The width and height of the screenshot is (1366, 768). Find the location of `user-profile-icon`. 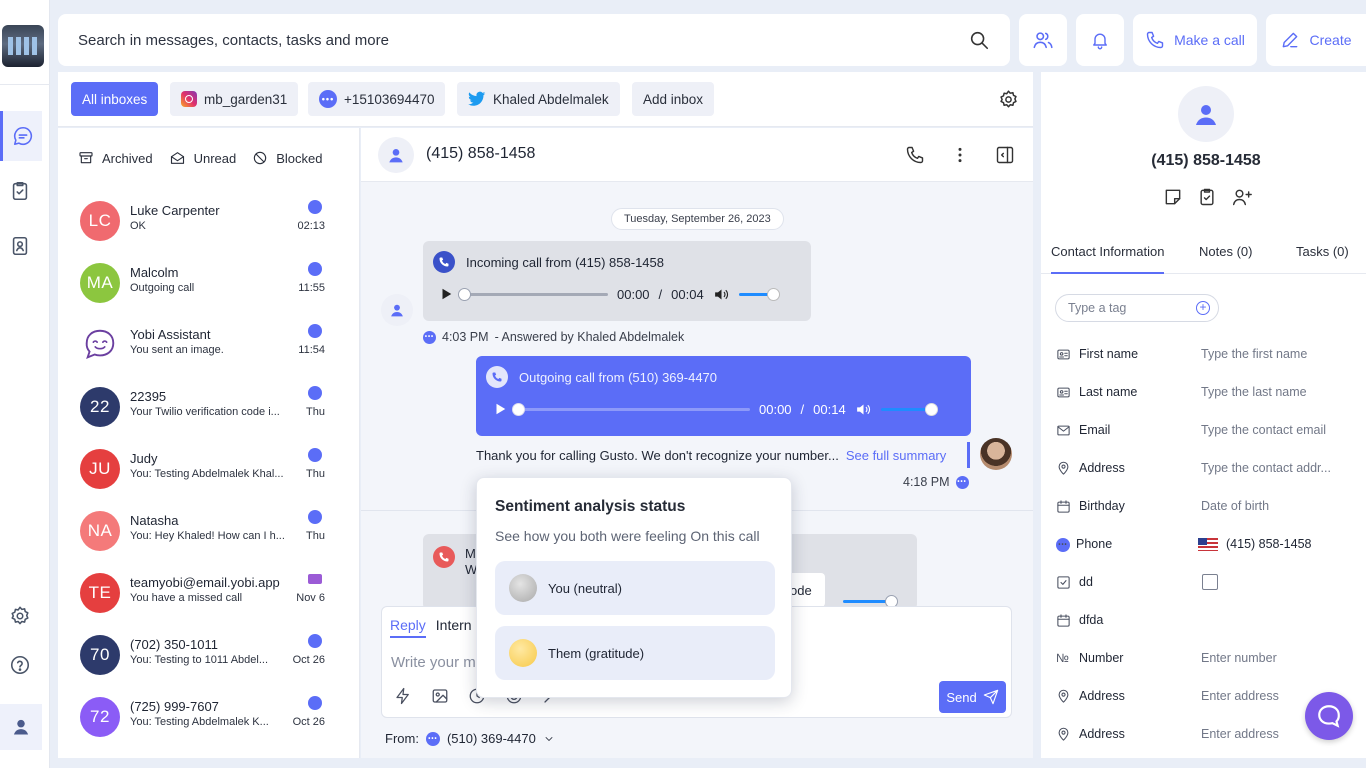

user-profile-icon is located at coordinates (21, 727).